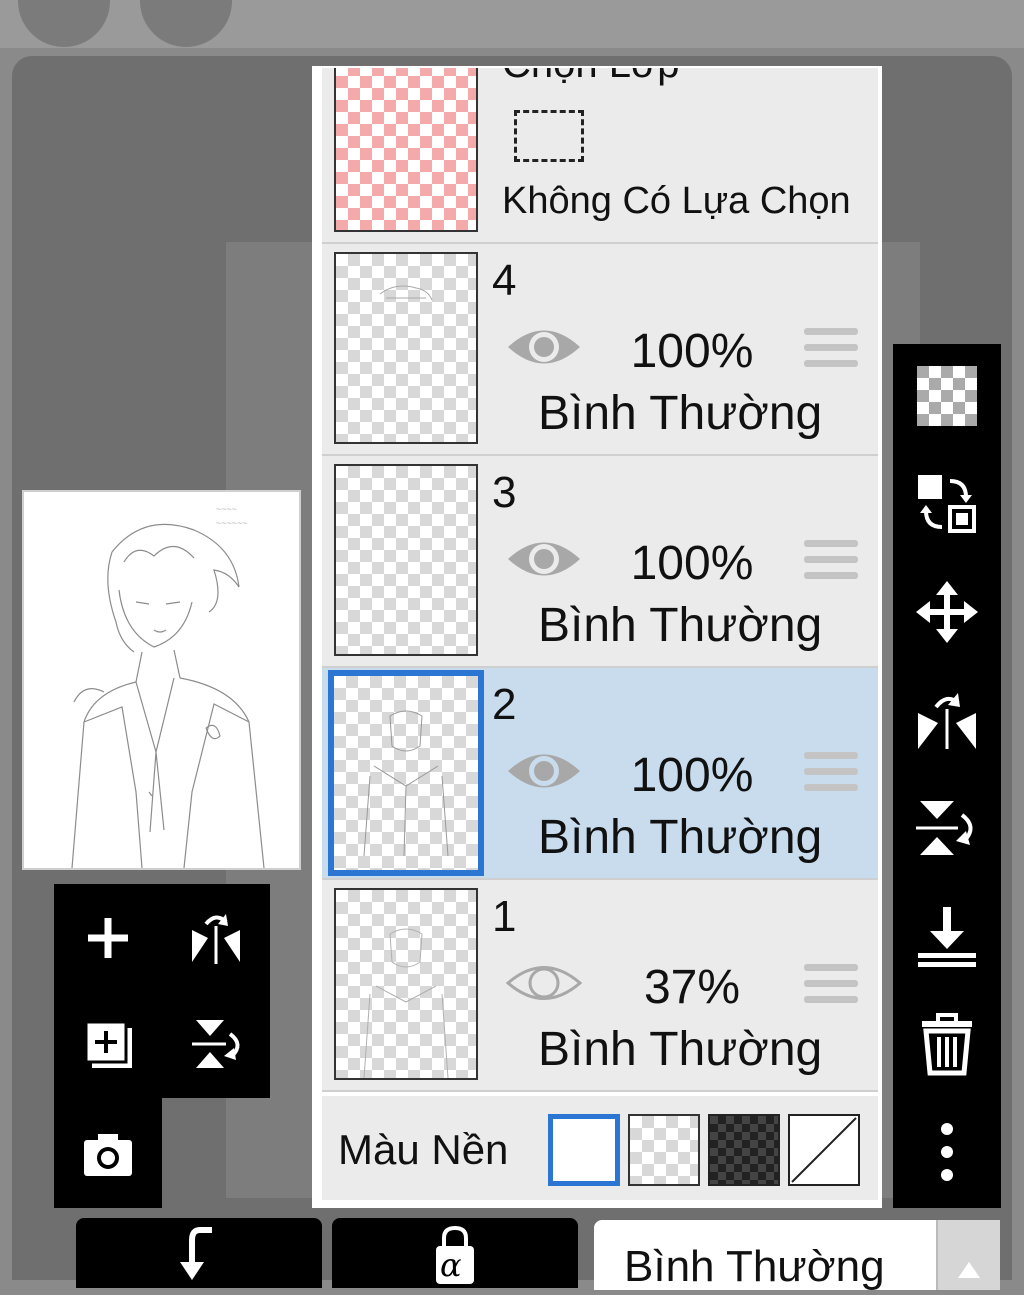  What do you see at coordinates (600, 774) in the screenshot?
I see `layer-row-selected: 2 100% Bình Thường` at bounding box center [600, 774].